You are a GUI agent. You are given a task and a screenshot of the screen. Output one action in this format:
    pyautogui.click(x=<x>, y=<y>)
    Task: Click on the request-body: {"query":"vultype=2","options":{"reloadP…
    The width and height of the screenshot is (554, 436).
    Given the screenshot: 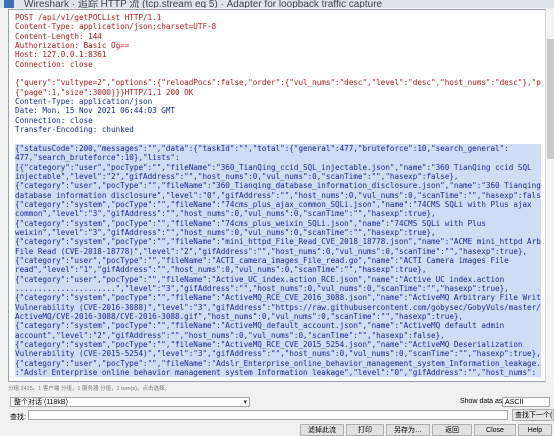 What is the action you would take?
    pyautogui.click(x=278, y=87)
    